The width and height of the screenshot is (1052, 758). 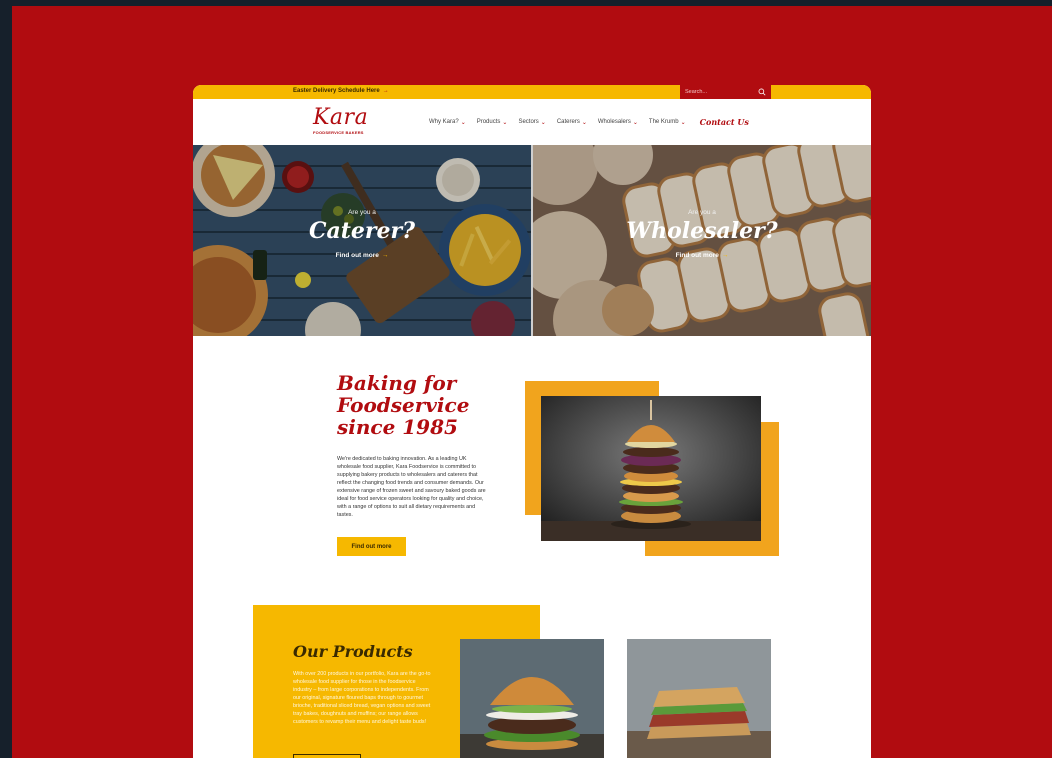 I want to click on caterer-hero-panel: Are you a Caterer? Find out more →, so click(x=362, y=240).